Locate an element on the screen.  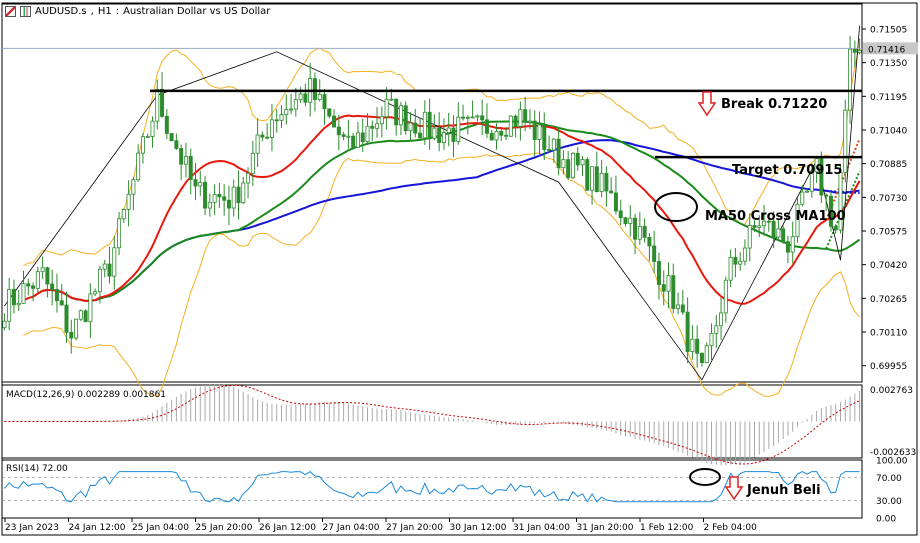
target-label: Target 0.70915 is located at coordinates (787, 170).